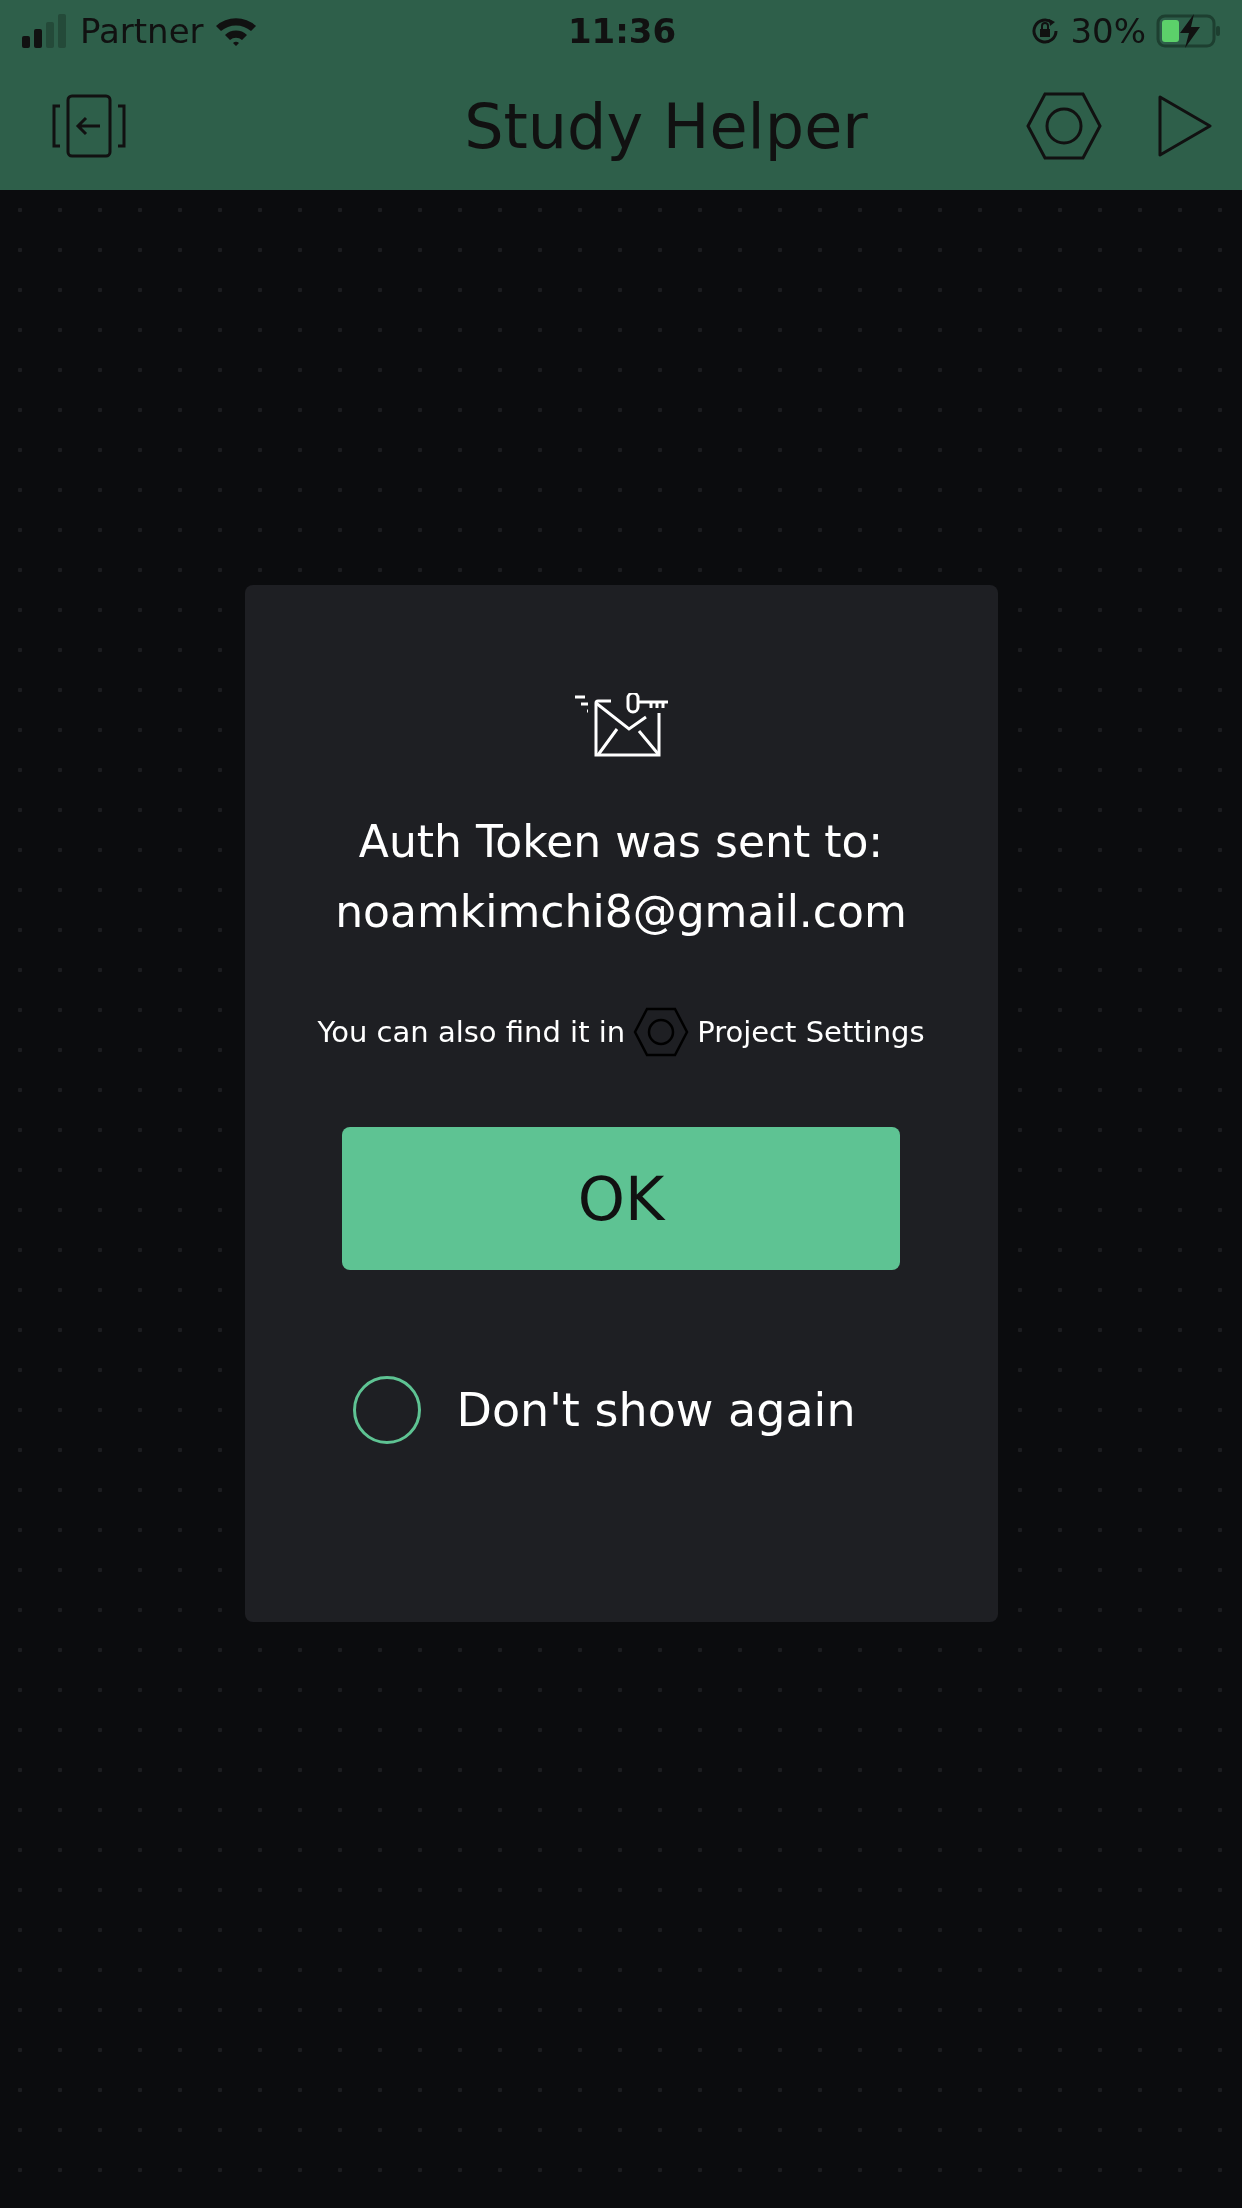 Image resolution: width=1242 pixels, height=2208 pixels. I want to click on ok-button: OK, so click(621, 1198).